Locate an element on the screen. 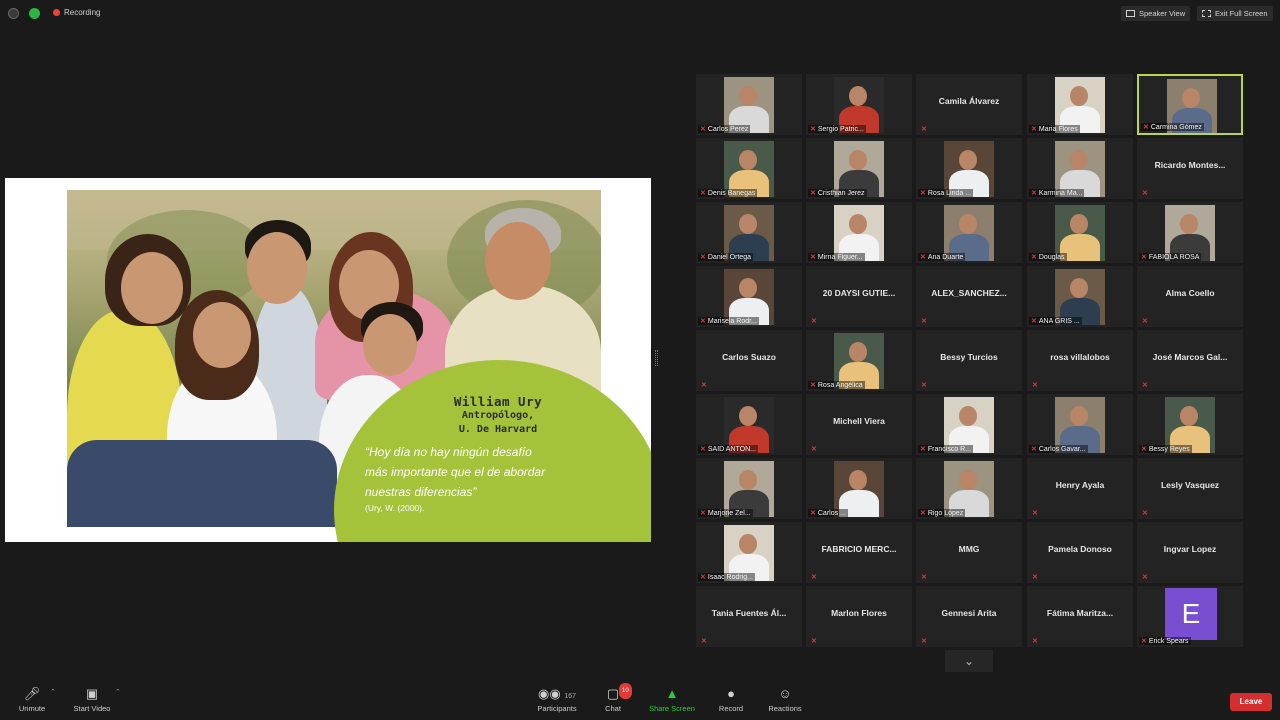 Image resolution: width=1280 pixels, height=720 pixels. participant-tile: ✕ Daniel Ortega is located at coordinates (749, 232).